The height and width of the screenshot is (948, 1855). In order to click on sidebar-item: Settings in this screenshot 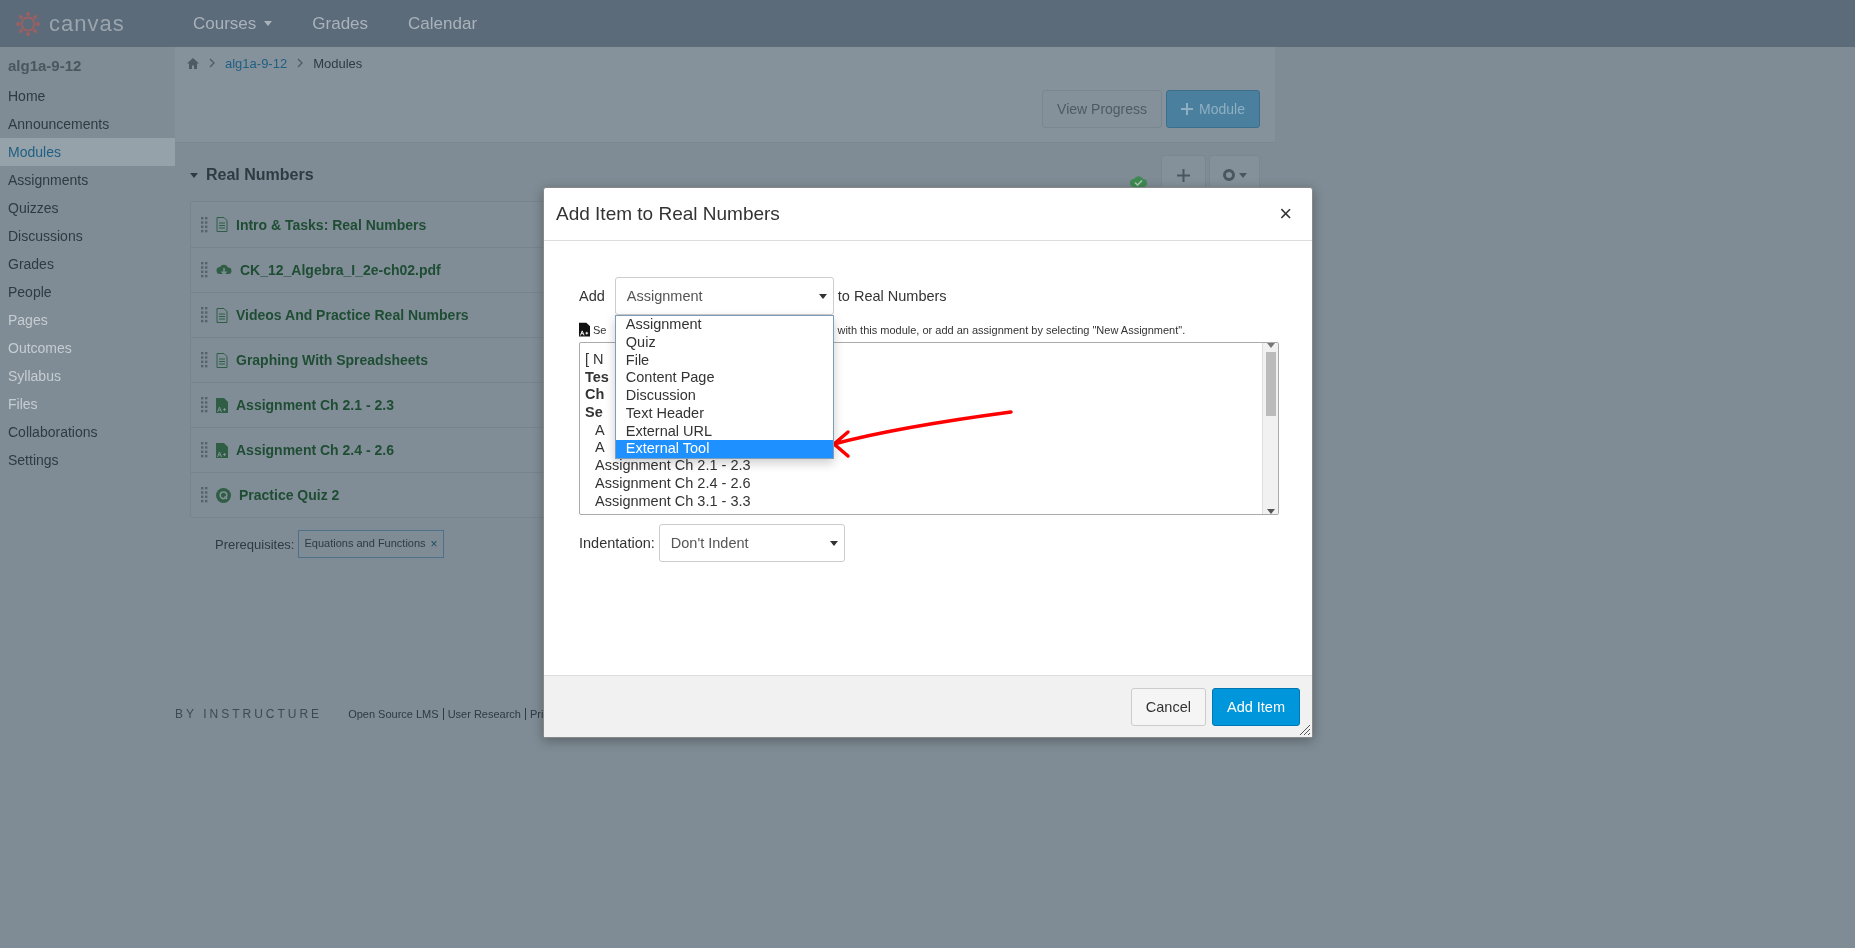, I will do `click(87, 460)`.